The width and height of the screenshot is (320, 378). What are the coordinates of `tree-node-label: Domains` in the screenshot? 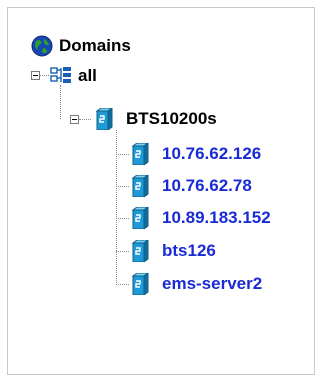 It's located at (95, 45).